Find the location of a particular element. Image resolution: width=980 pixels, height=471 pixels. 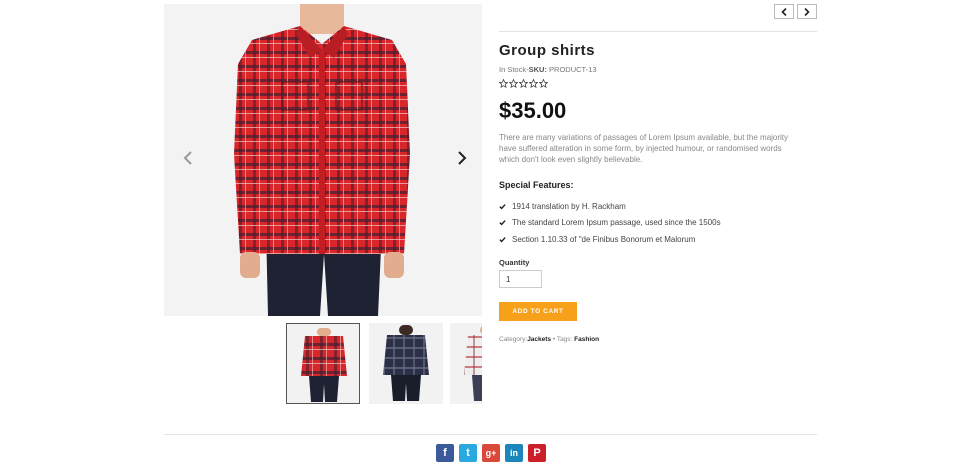

product-title: Group shirts is located at coordinates (547, 50).